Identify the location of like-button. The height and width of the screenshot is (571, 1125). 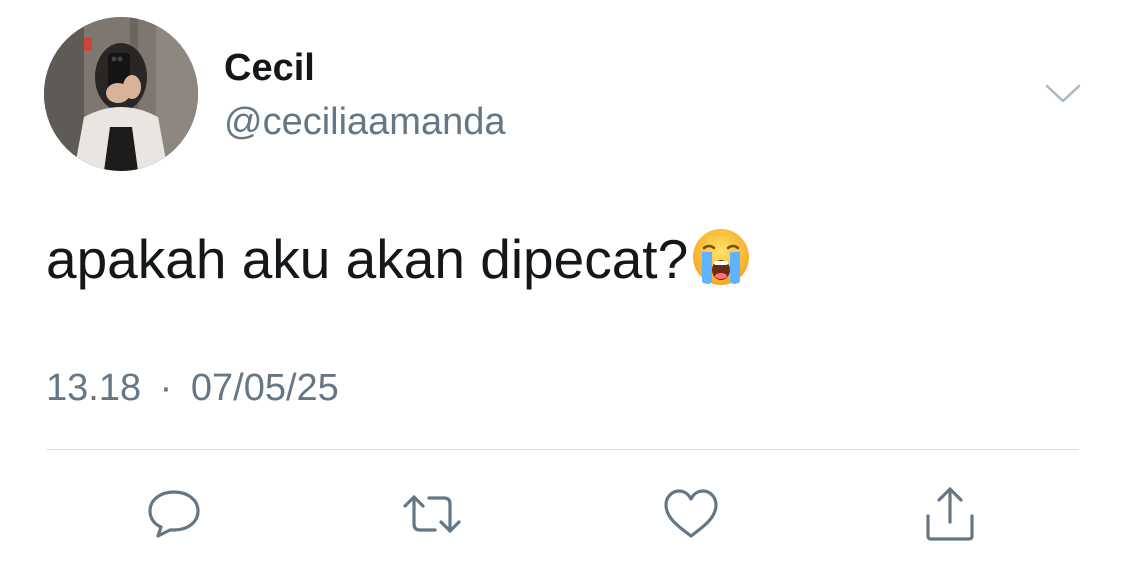
(691, 514).